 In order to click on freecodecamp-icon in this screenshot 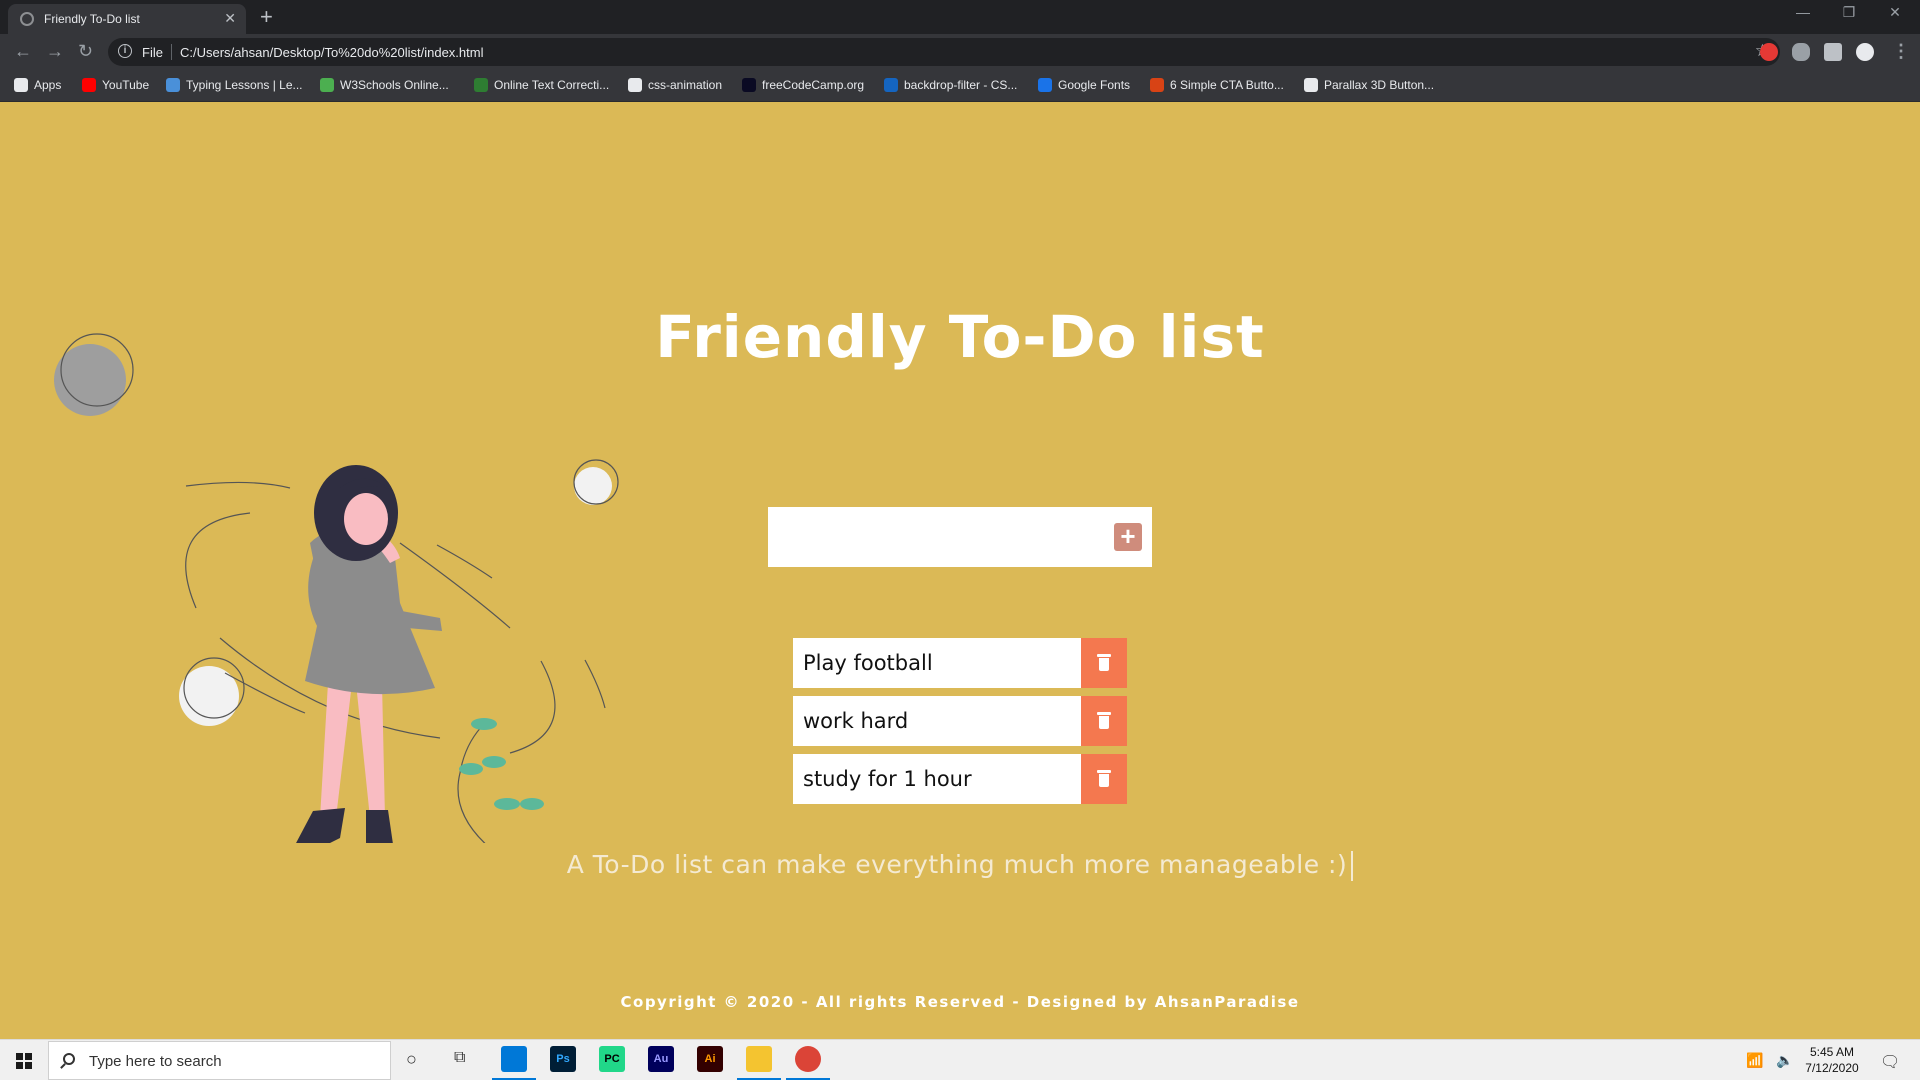, I will do `click(749, 85)`.